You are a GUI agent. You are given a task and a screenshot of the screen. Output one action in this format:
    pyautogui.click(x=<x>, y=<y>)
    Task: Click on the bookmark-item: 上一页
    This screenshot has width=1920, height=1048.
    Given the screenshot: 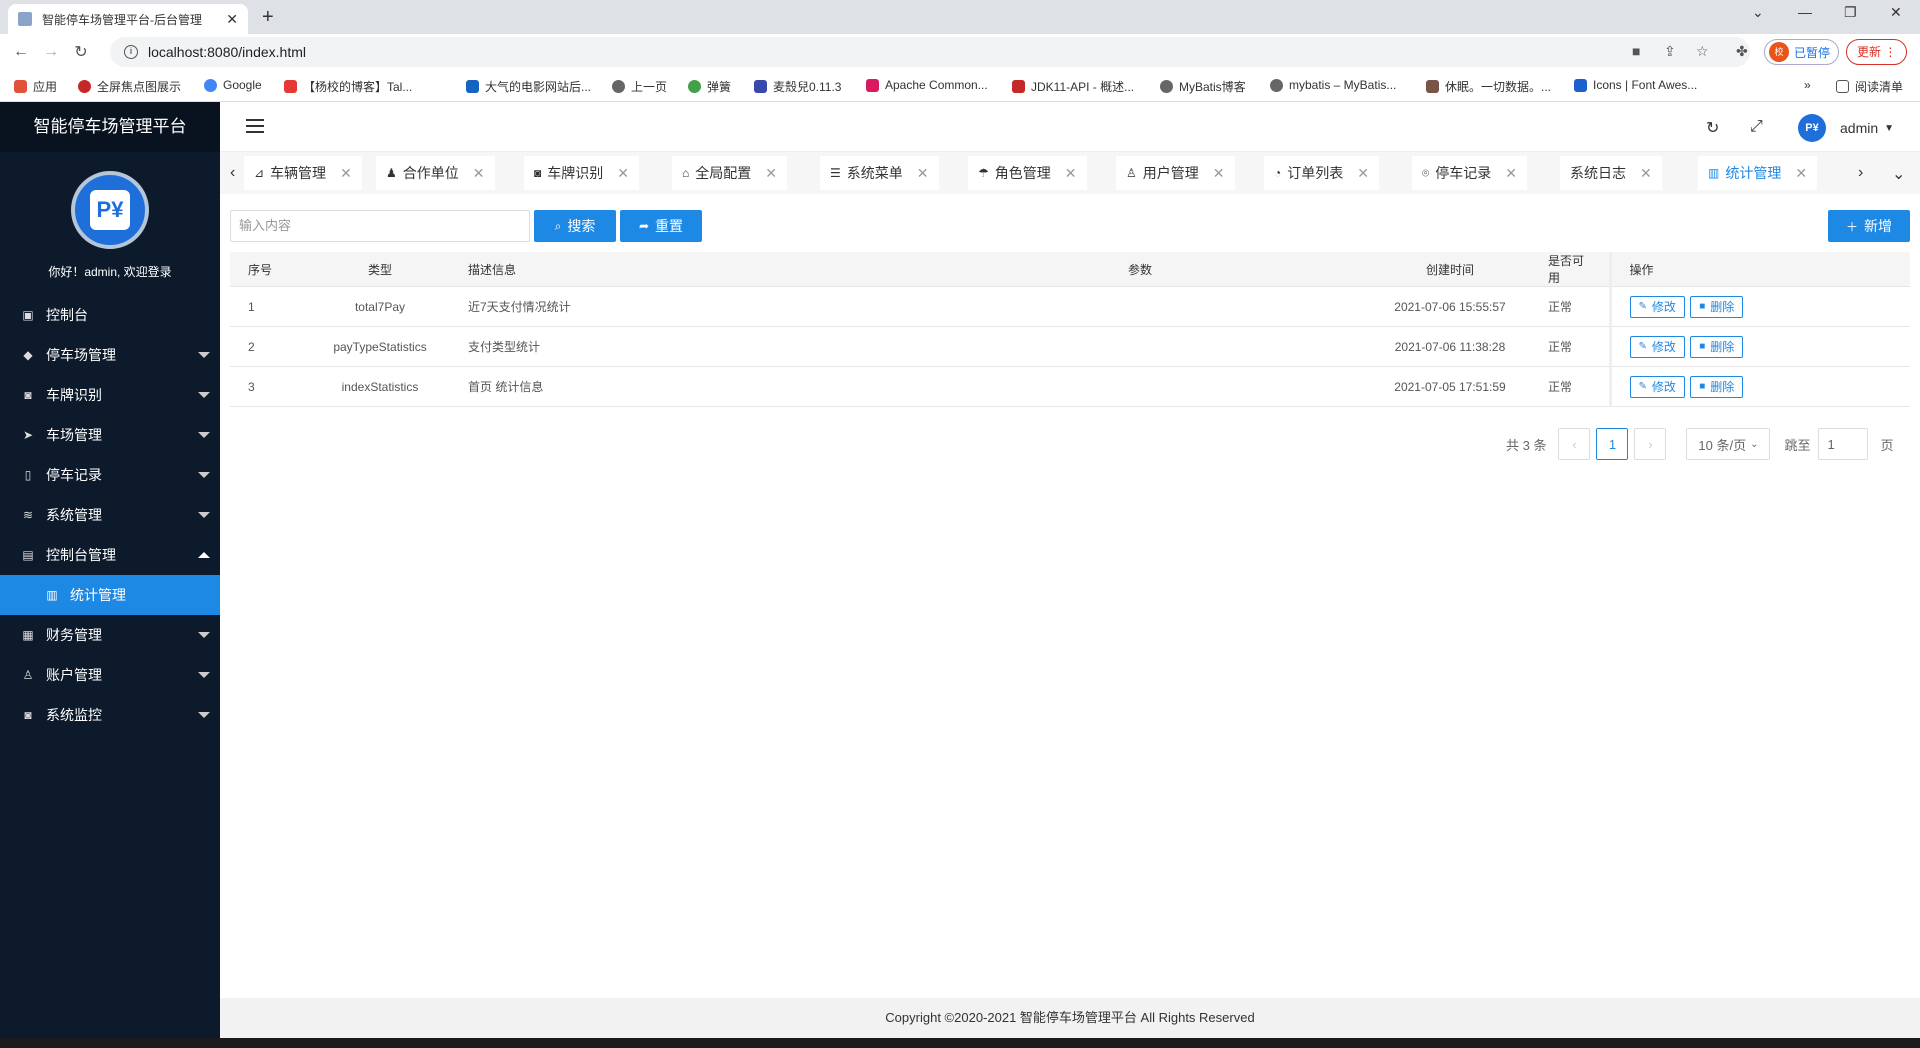 What is the action you would take?
    pyautogui.click(x=639, y=86)
    